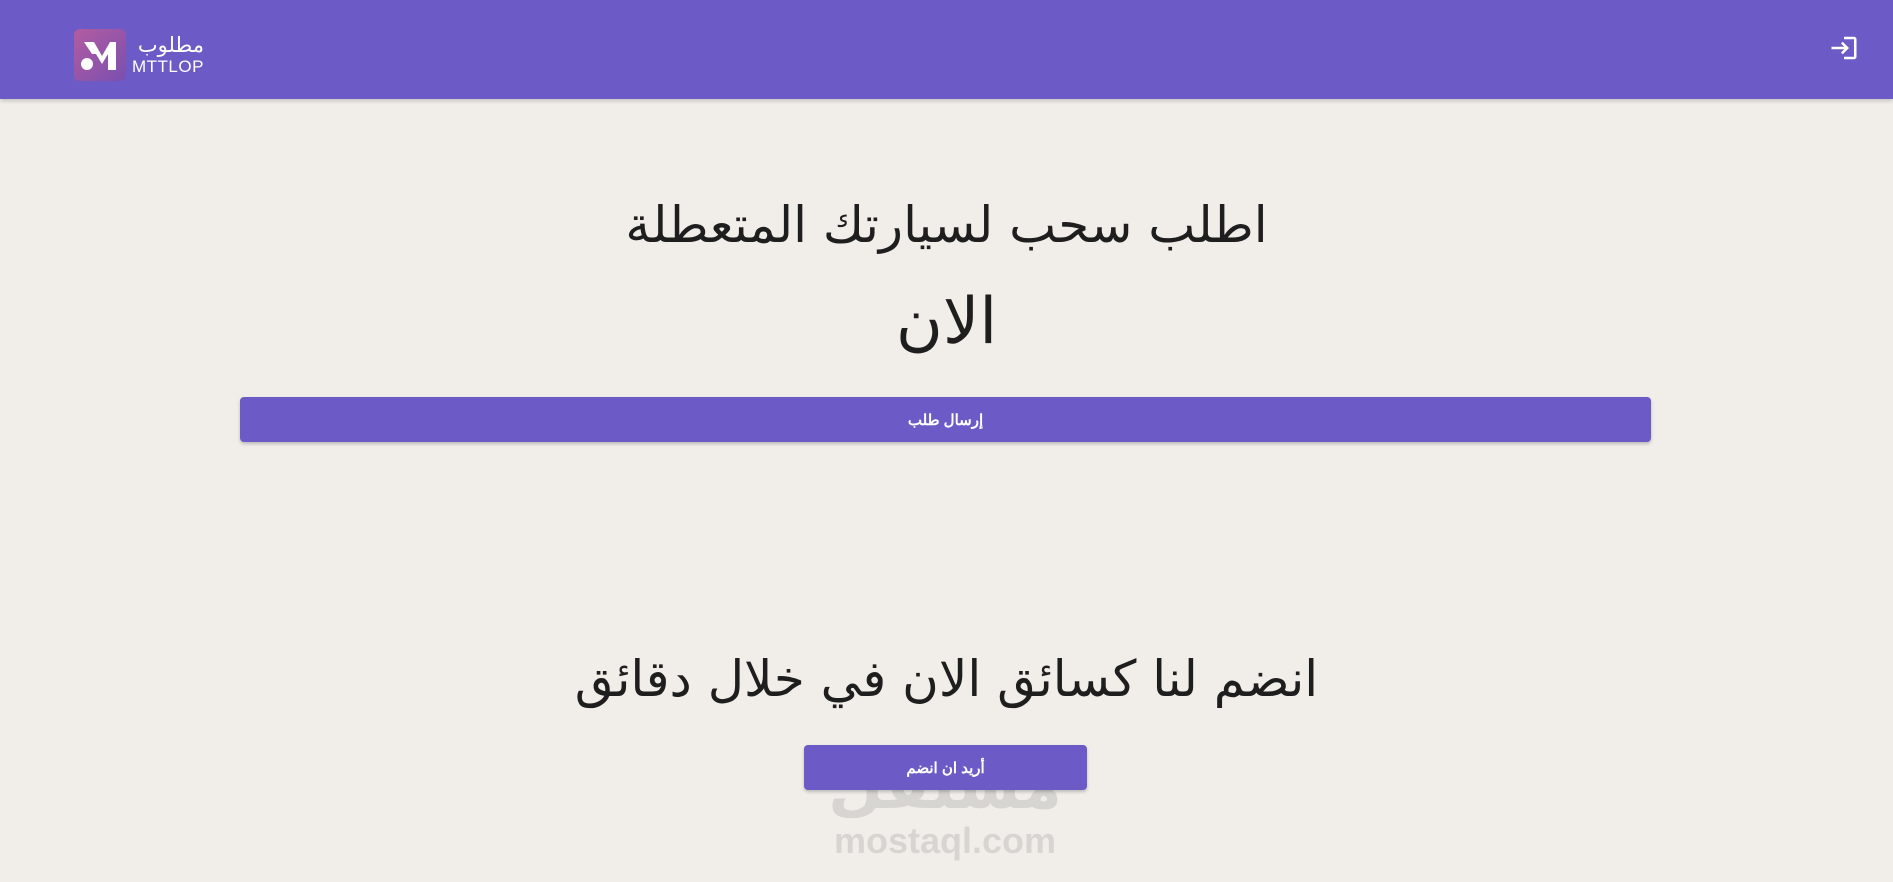  I want to click on login-icon, so click(1844, 48).